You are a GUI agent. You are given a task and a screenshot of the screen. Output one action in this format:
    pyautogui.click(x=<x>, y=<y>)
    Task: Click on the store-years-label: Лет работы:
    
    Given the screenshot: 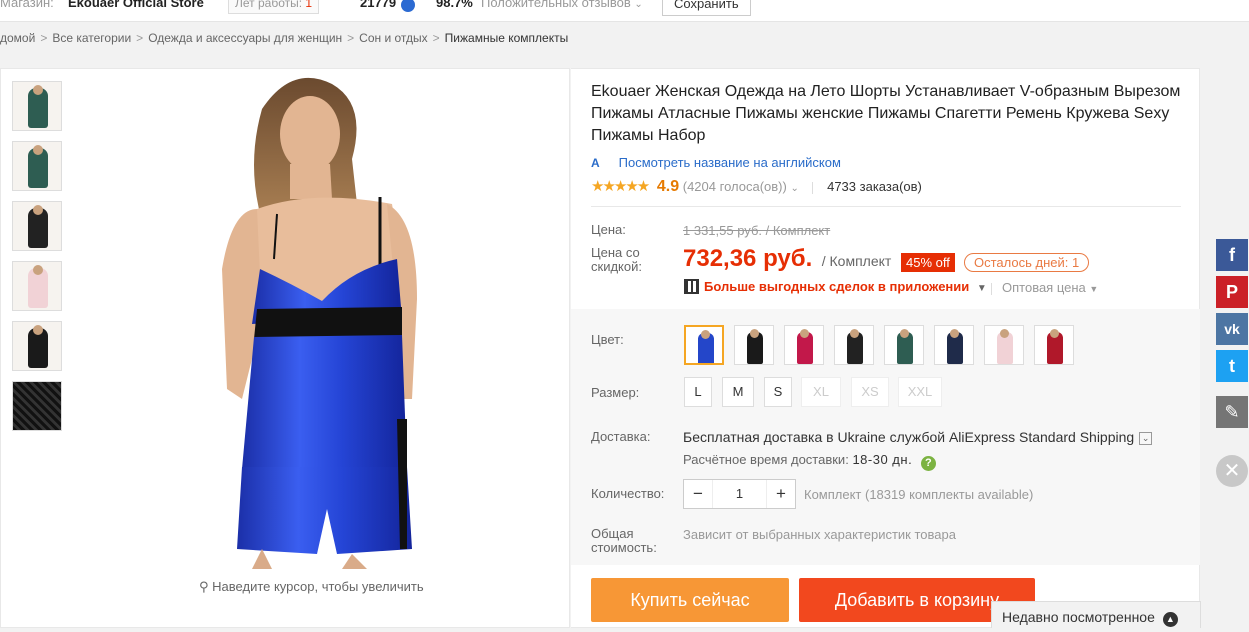 What is the action you would take?
    pyautogui.click(x=269, y=5)
    